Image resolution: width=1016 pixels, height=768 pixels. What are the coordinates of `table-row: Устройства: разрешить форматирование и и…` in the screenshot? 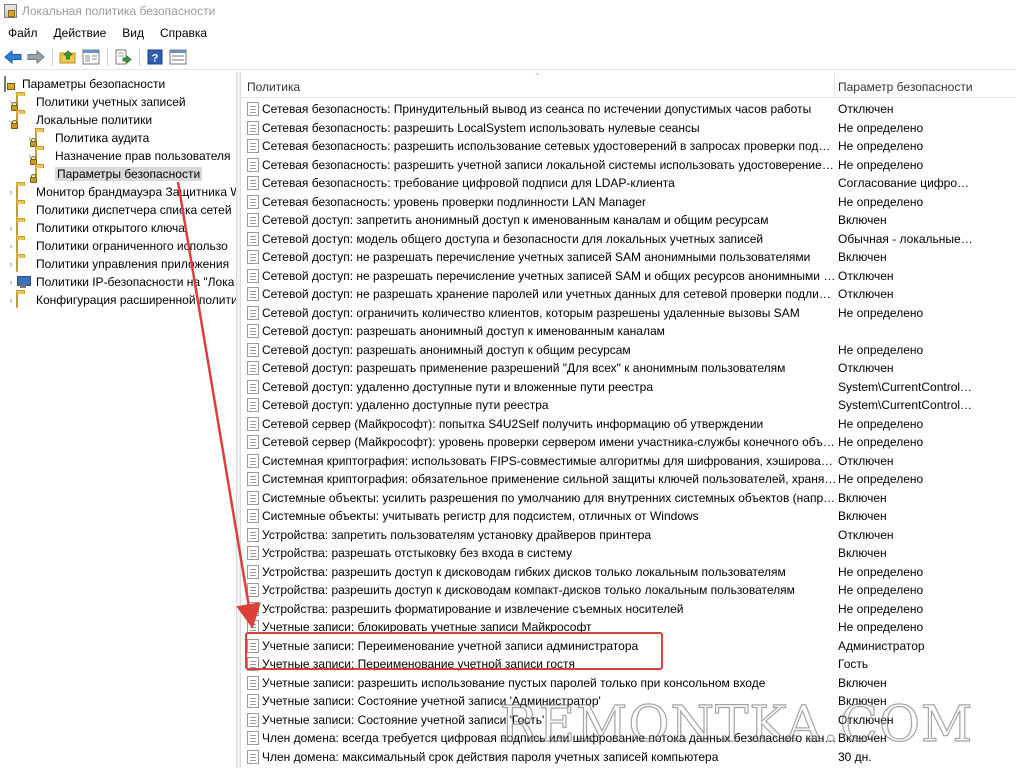 It's located at (628, 609).